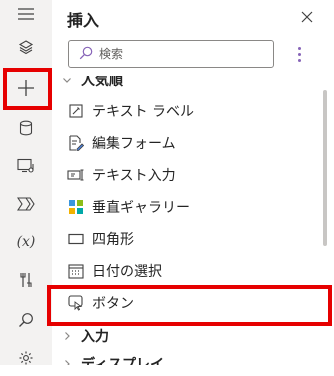 The width and height of the screenshot is (334, 376). Describe the element at coordinates (184, 111) in the screenshot. I see `list-item-text-label: テキスト ラベル` at that location.